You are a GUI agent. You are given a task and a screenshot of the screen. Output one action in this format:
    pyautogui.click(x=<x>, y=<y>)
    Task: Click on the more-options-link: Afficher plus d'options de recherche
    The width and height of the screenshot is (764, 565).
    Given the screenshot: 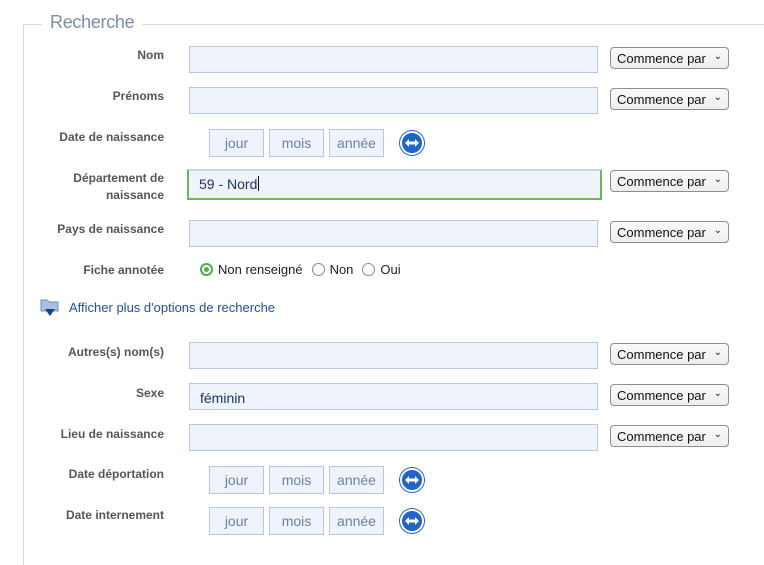 What is the action you would take?
    pyautogui.click(x=172, y=307)
    